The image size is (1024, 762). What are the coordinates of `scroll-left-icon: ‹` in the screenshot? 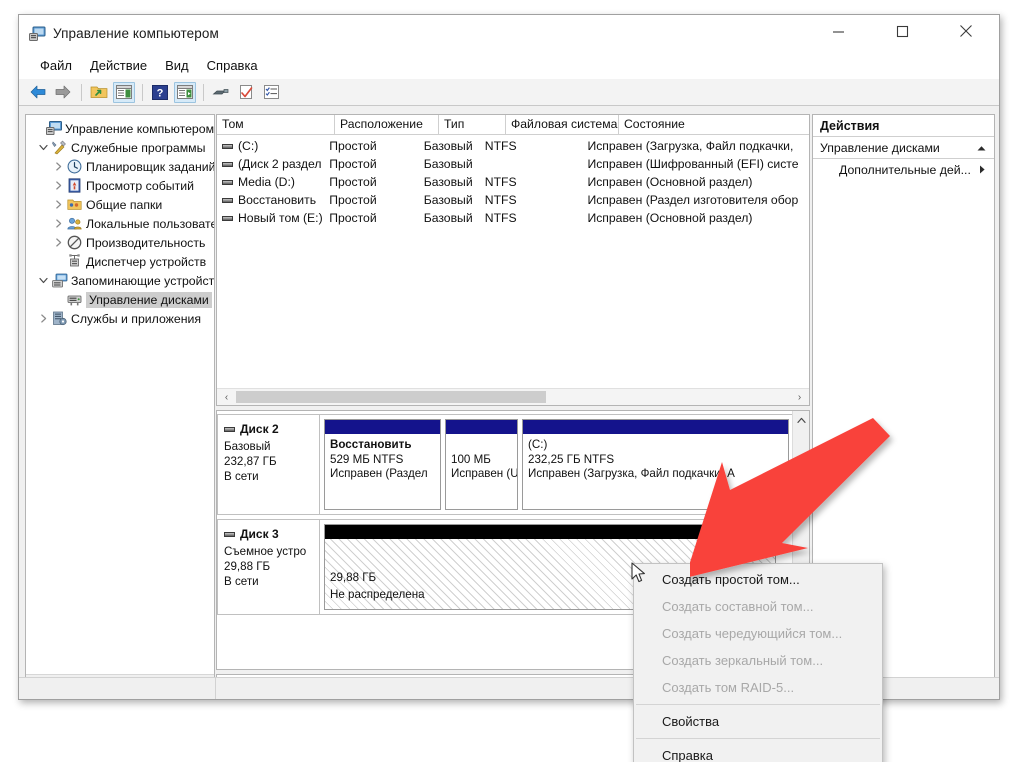 It's located at (226, 397).